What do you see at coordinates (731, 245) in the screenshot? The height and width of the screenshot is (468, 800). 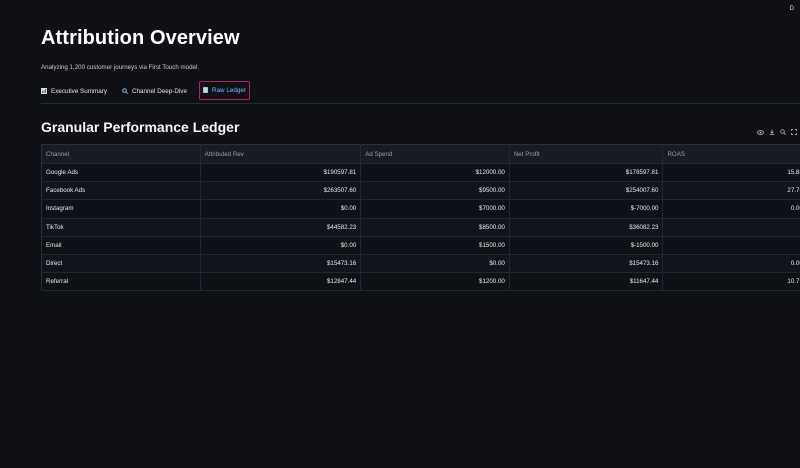 I see `cell-roas: 0.` at bounding box center [731, 245].